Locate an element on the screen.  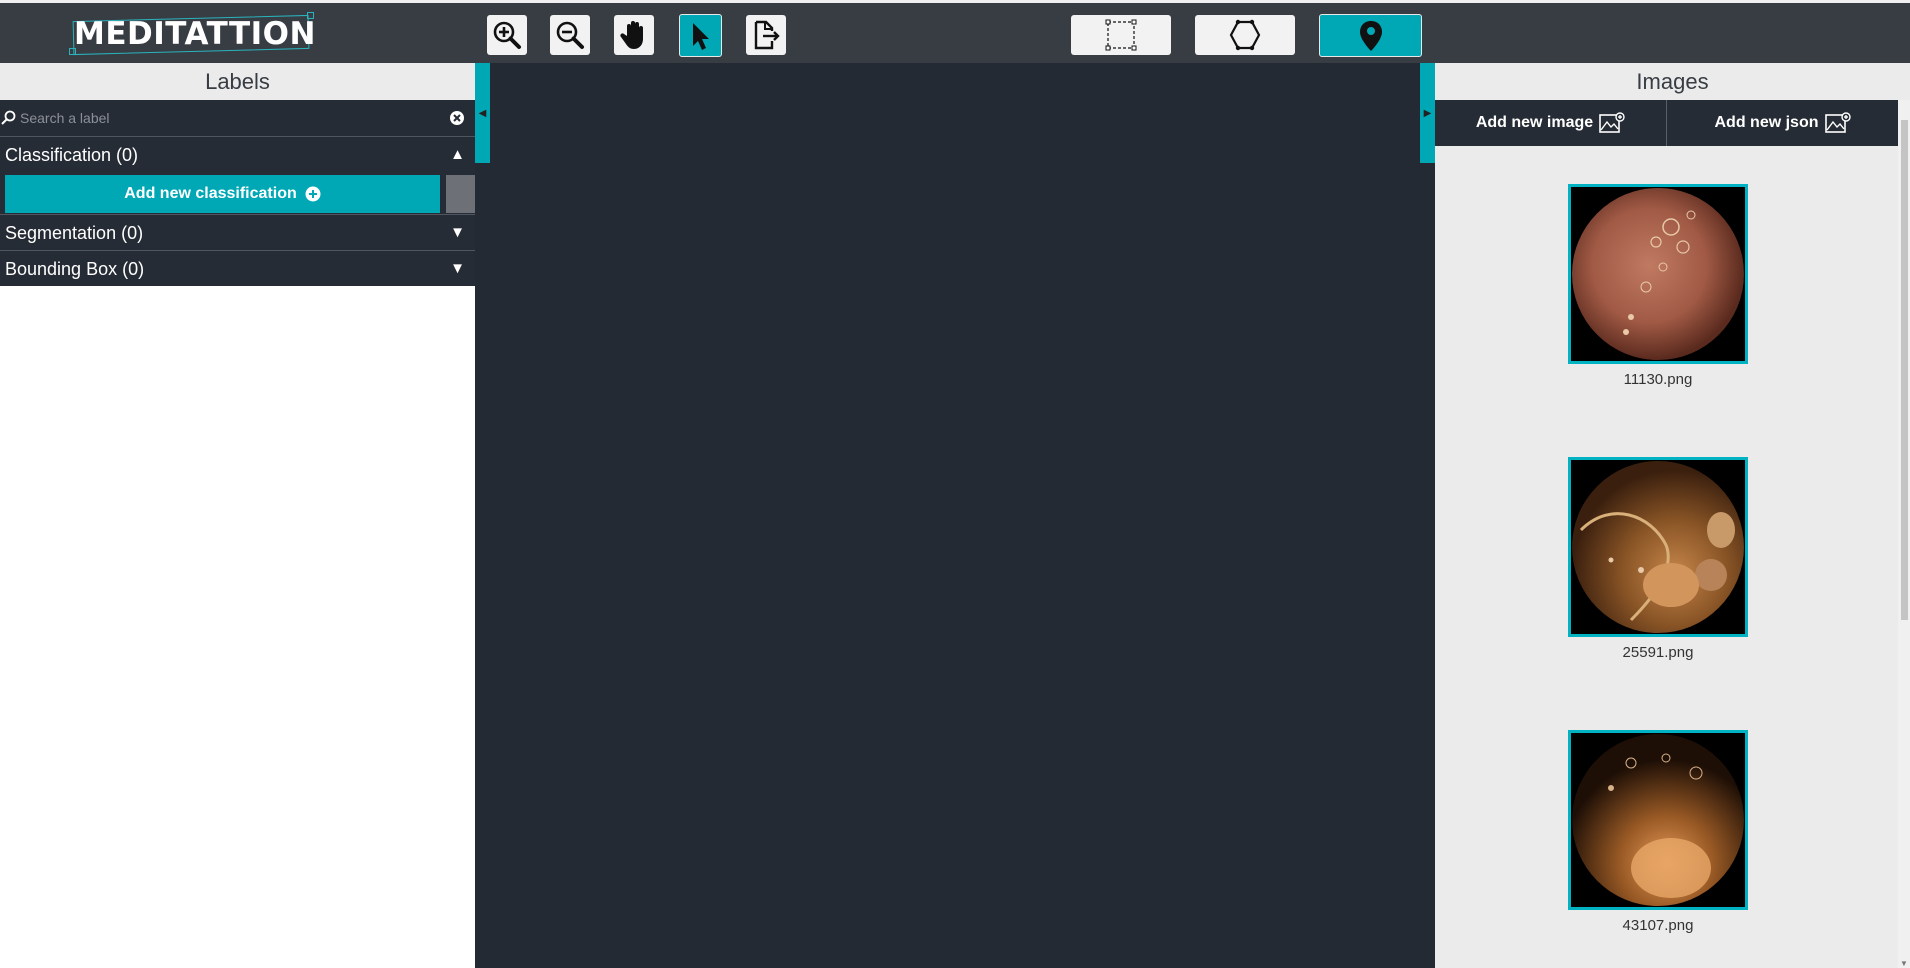
collapse-right-panel-tab: ▶ is located at coordinates (1427, 113).